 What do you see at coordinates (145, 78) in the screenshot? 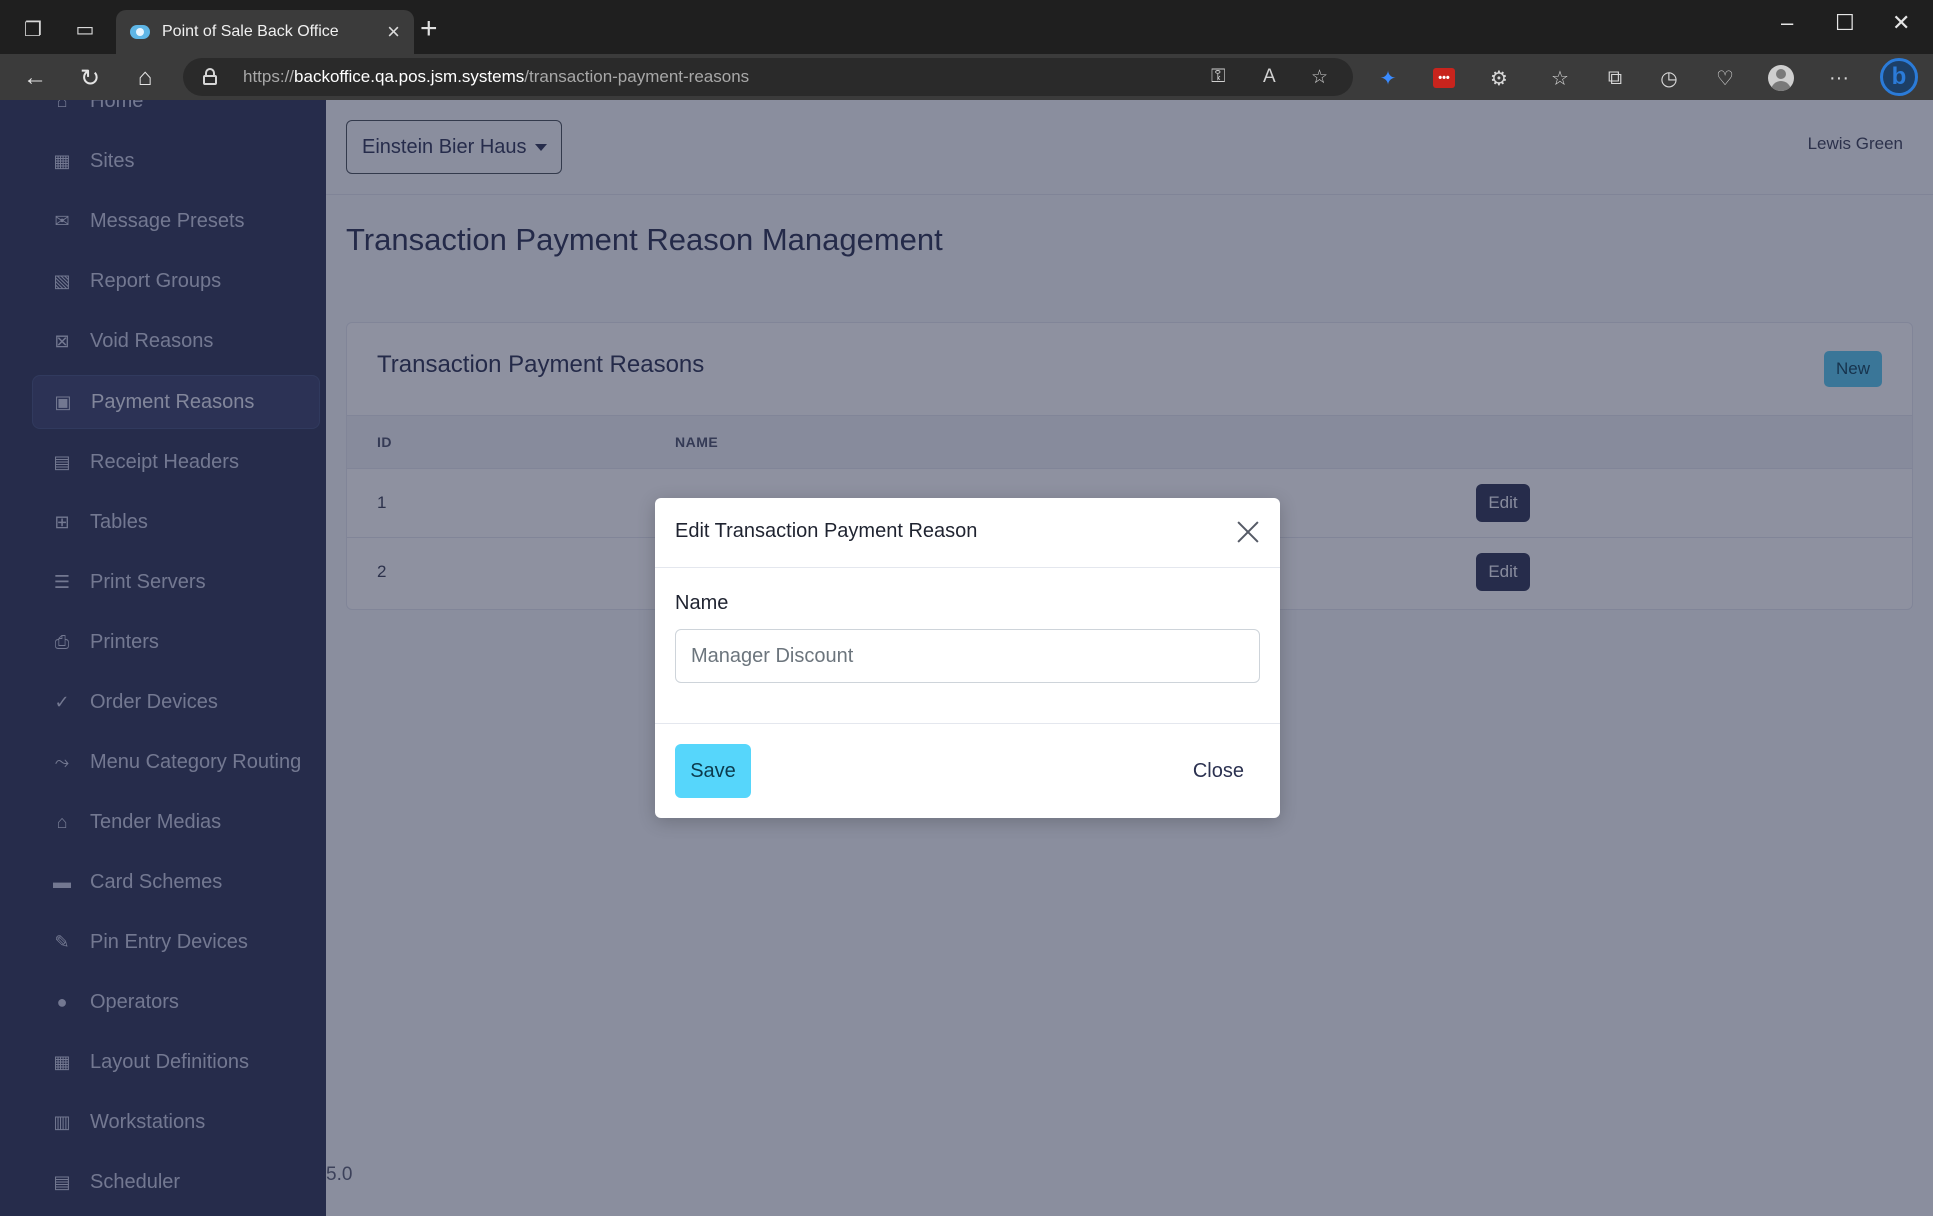
I see `home-icon: ⌂` at bounding box center [145, 78].